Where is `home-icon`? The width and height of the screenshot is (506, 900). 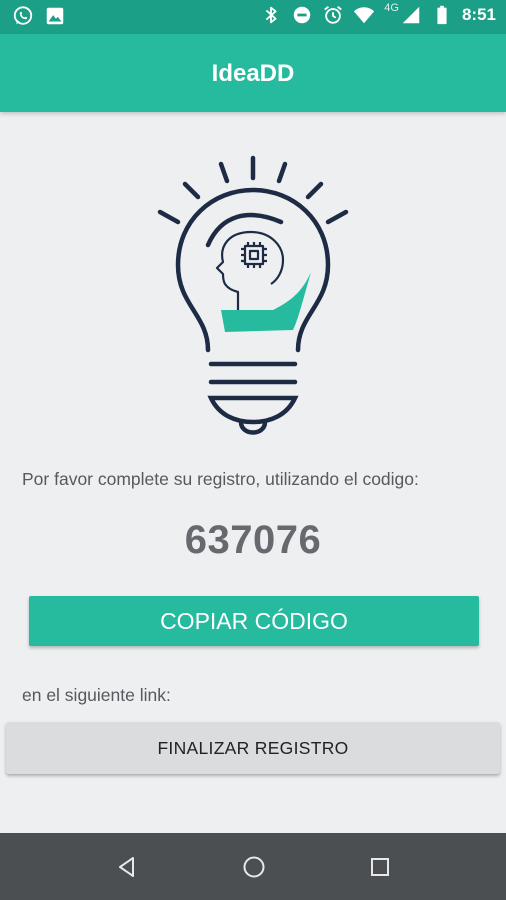
home-icon is located at coordinates (254, 867).